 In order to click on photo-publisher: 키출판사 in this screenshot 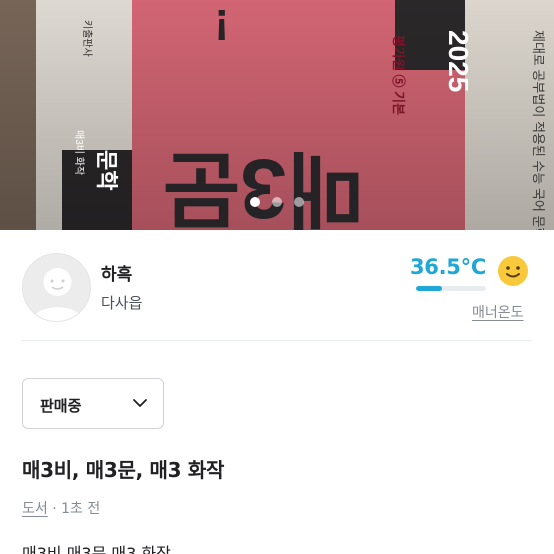, I will do `click(87, 38)`.